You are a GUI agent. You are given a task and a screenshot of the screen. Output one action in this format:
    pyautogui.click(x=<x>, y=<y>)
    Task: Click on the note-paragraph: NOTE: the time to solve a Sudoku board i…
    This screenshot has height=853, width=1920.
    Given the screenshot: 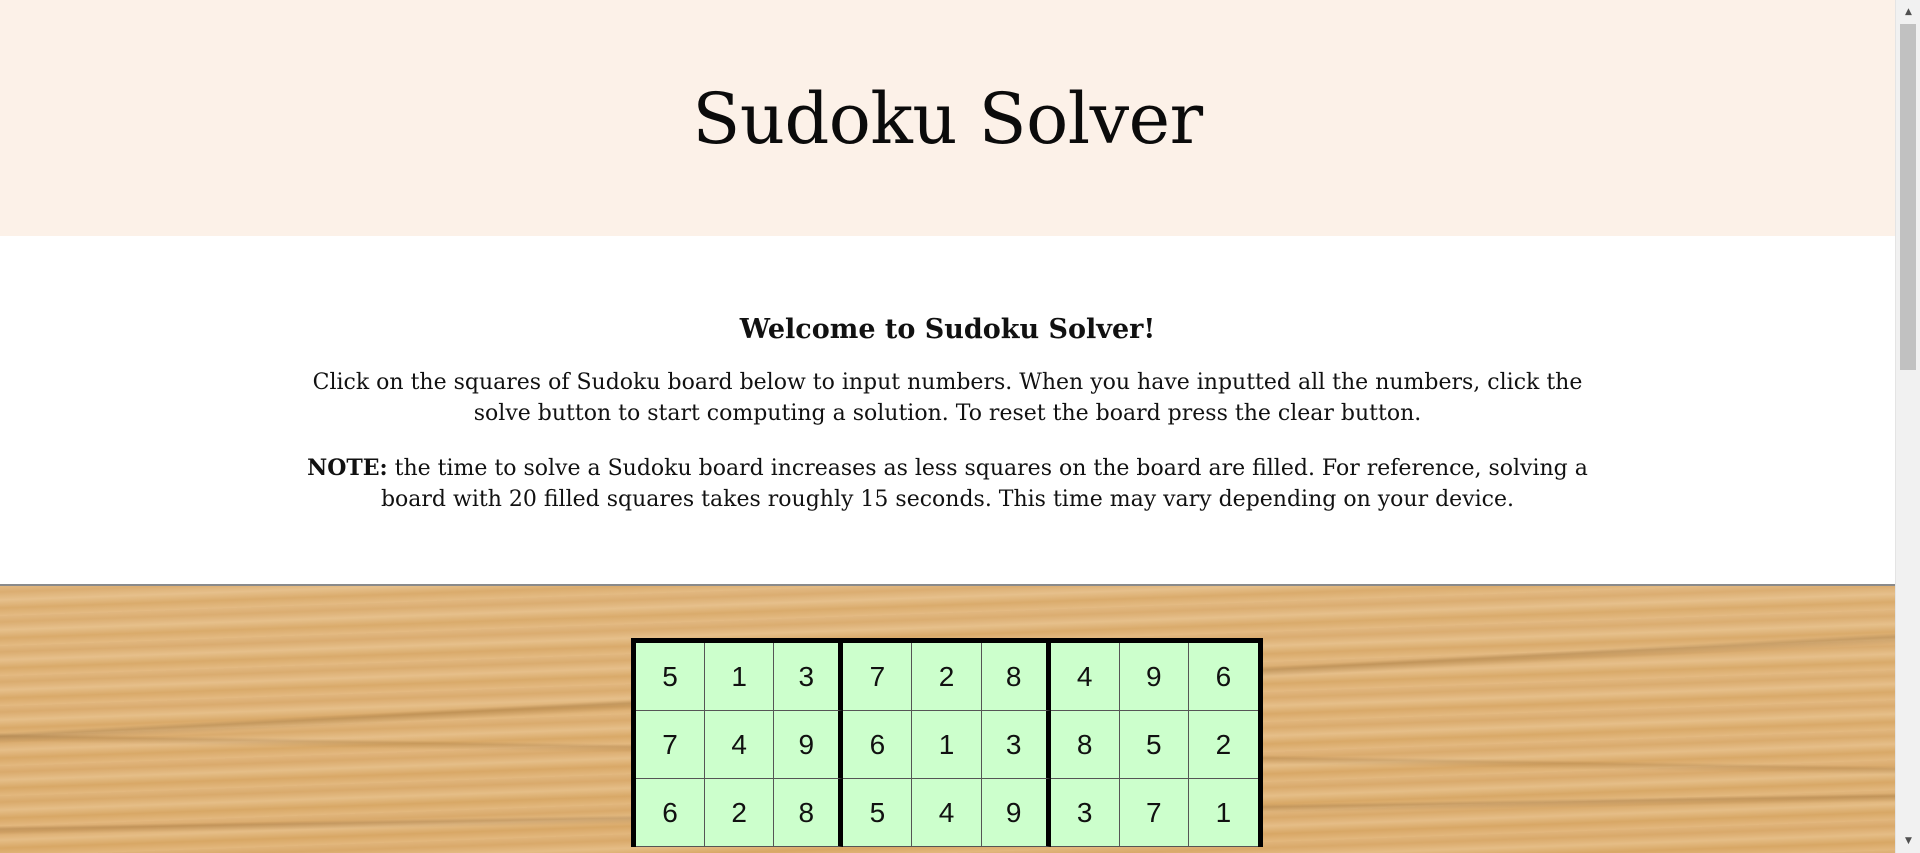 What is the action you would take?
    pyautogui.click(x=948, y=484)
    